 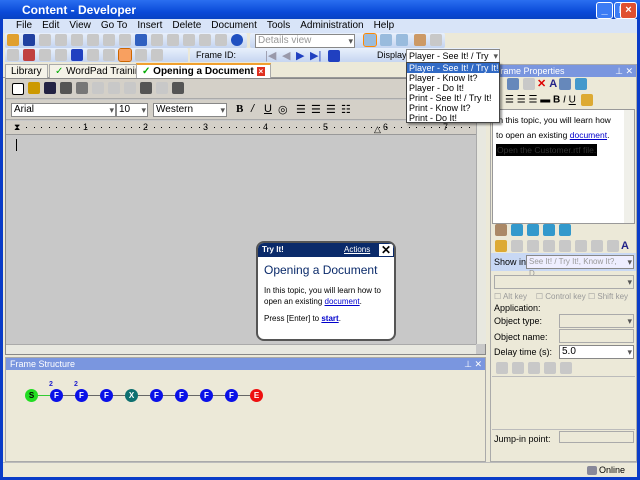 What do you see at coordinates (186, 26) in the screenshot?
I see `menu-delete: Delete` at bounding box center [186, 26].